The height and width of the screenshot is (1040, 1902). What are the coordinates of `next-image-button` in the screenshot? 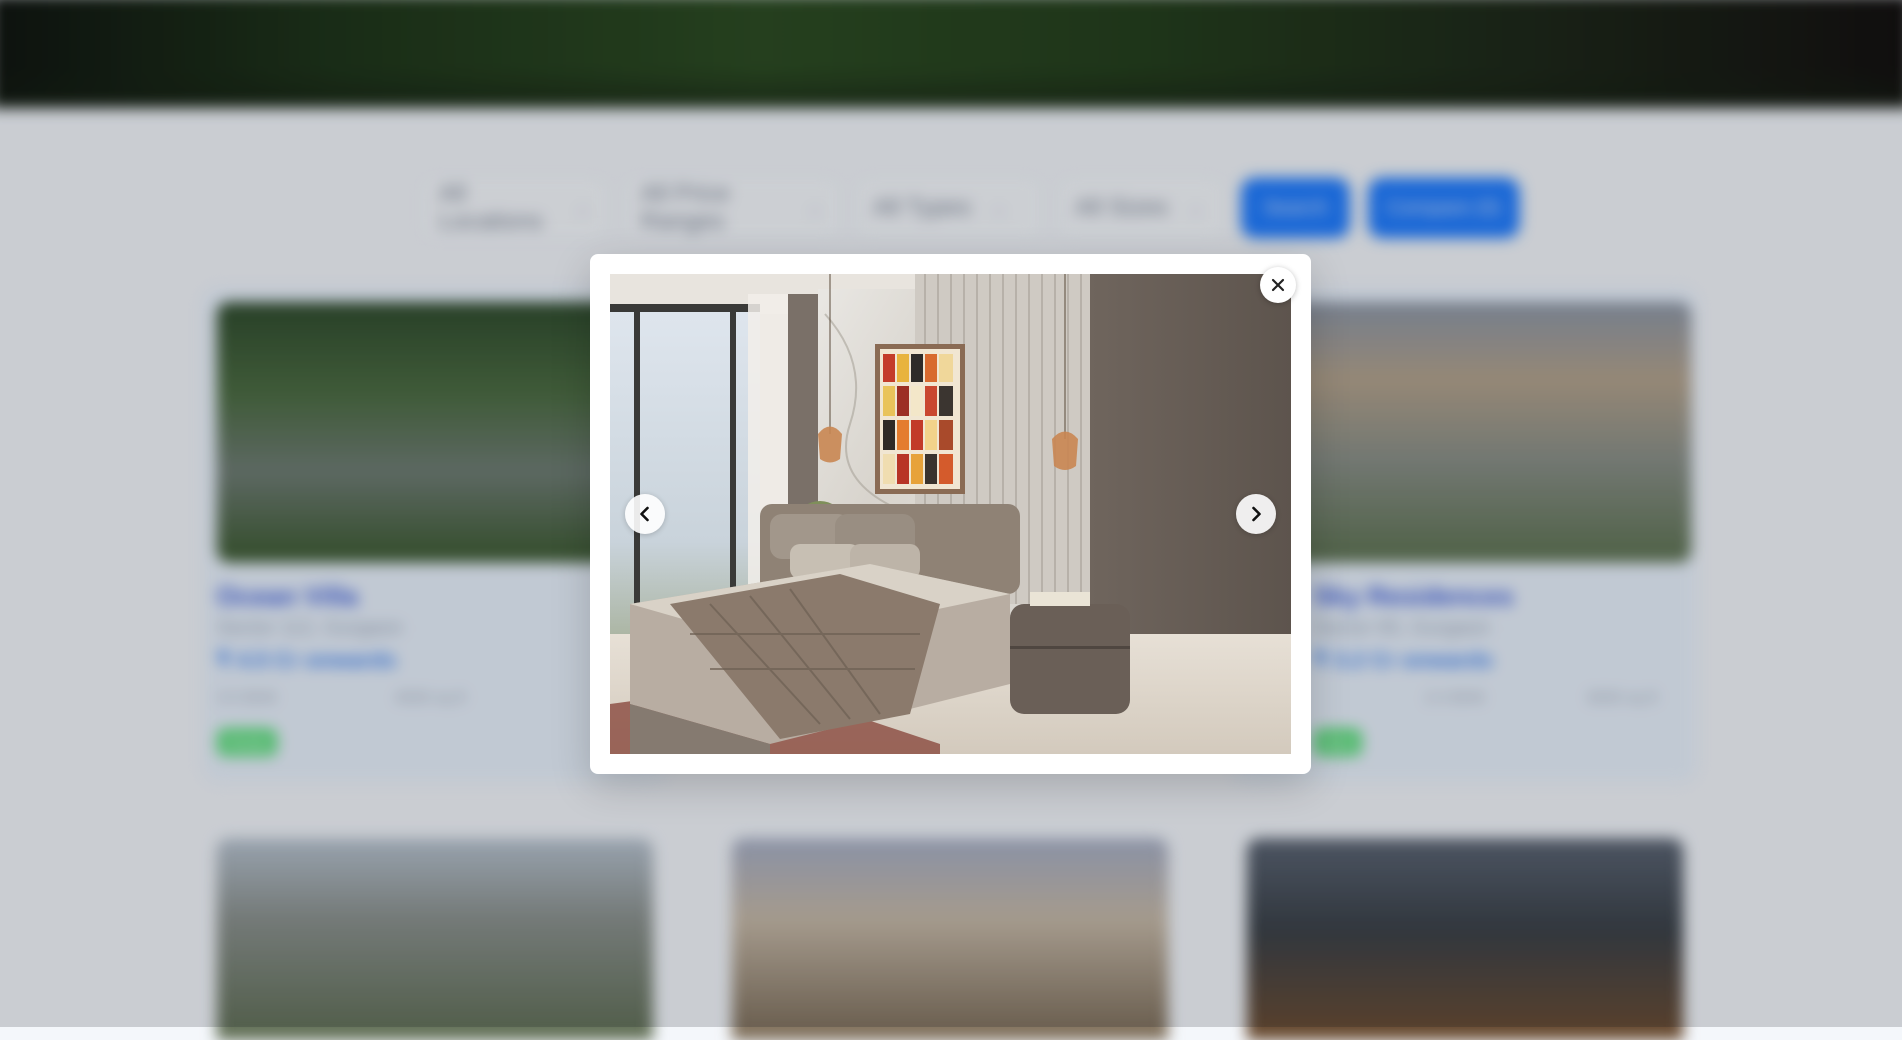 It's located at (1256, 514).